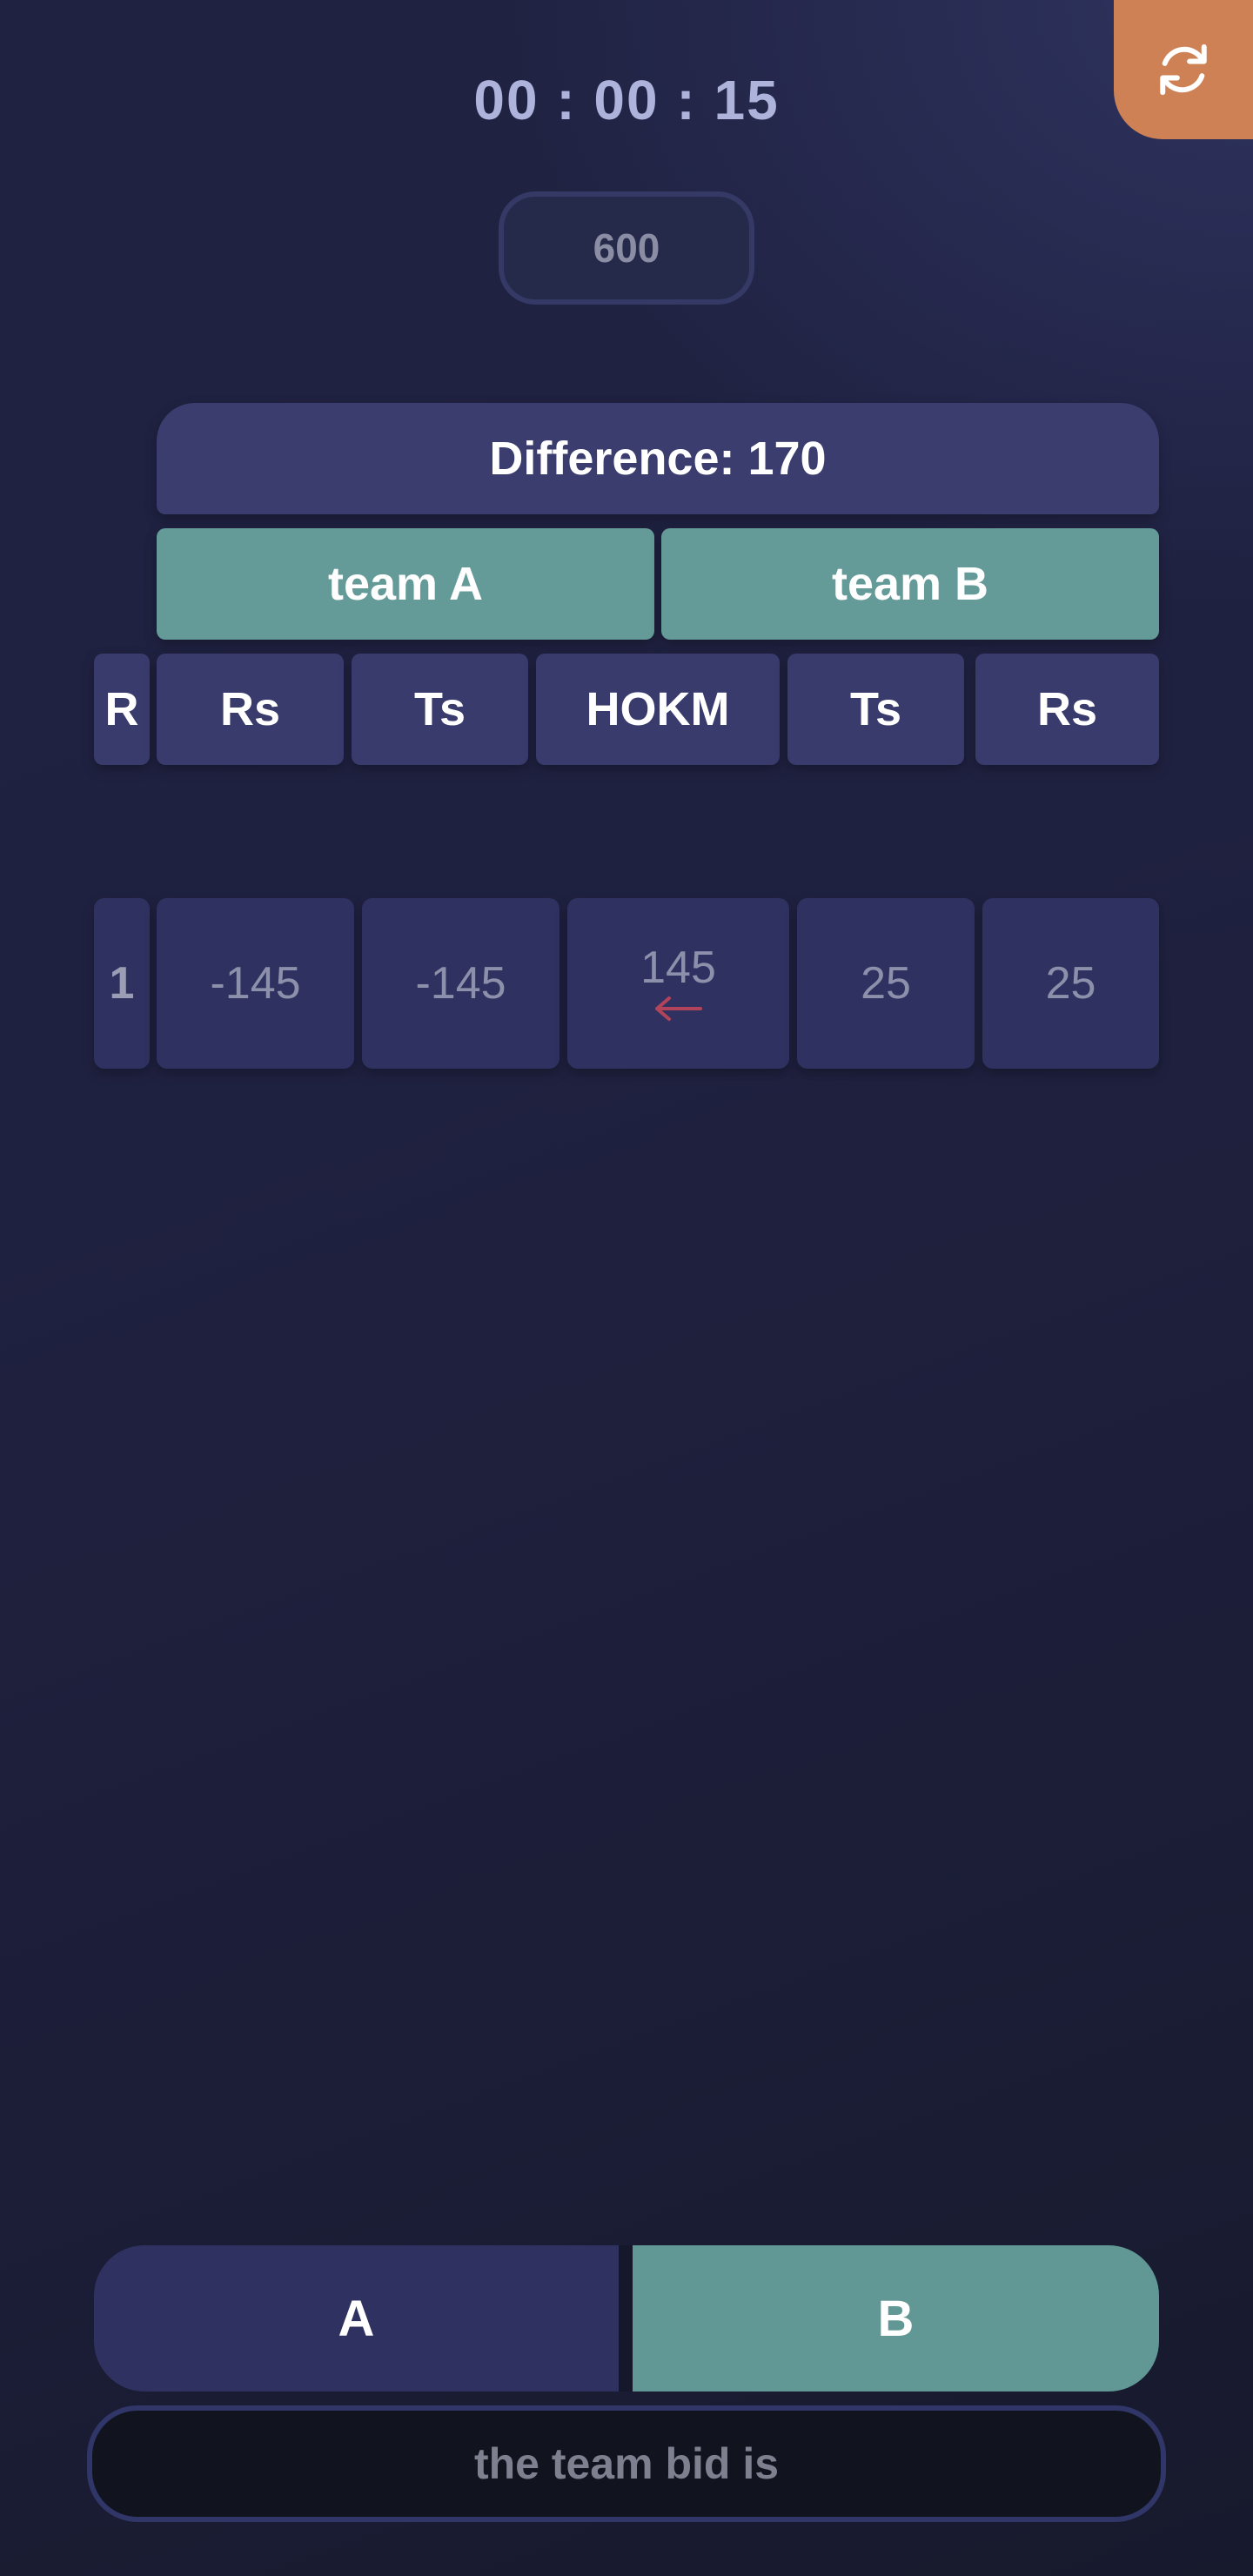 This screenshot has height=2576, width=1253. Describe the element at coordinates (626, 248) in the screenshot. I see `target-score-badge: 600` at that location.